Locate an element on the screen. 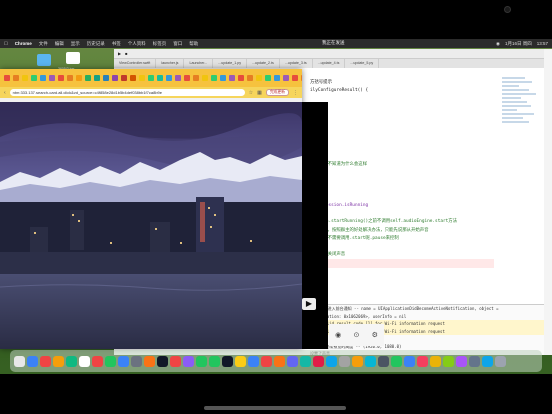 Image resolution: width=552 pixels, height=414 pixels. menubar-item: 窗口 is located at coordinates (177, 44).